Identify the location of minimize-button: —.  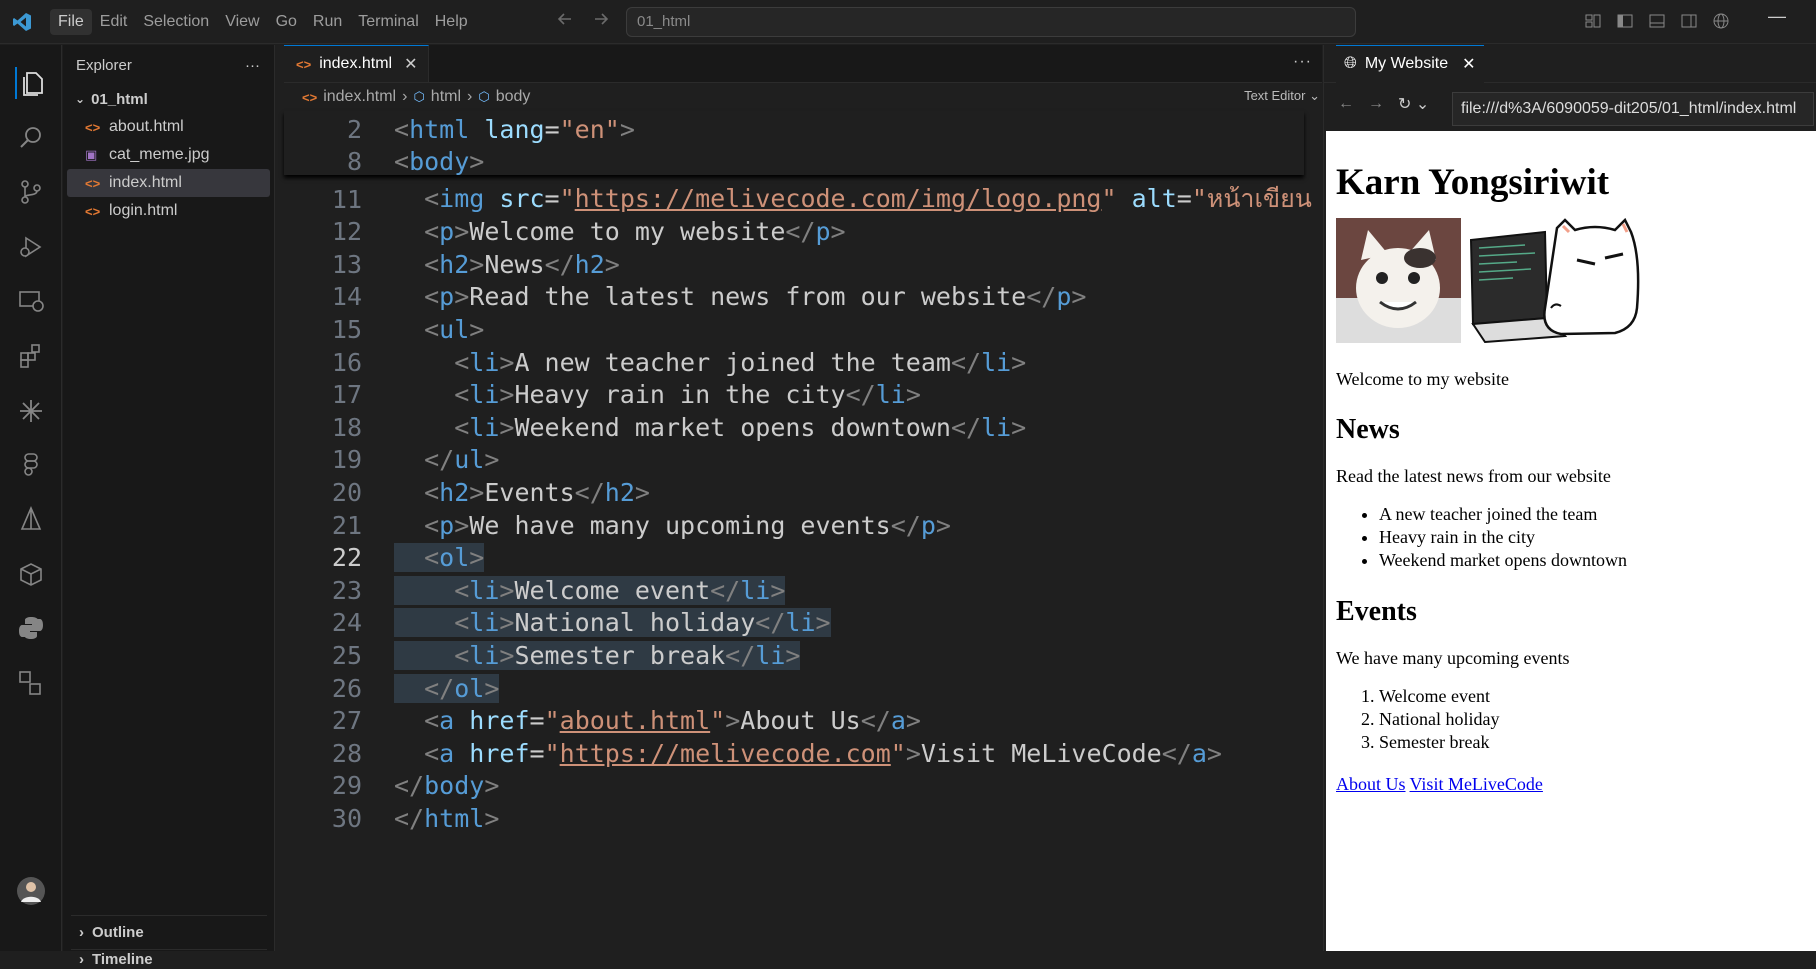
(1777, 16).